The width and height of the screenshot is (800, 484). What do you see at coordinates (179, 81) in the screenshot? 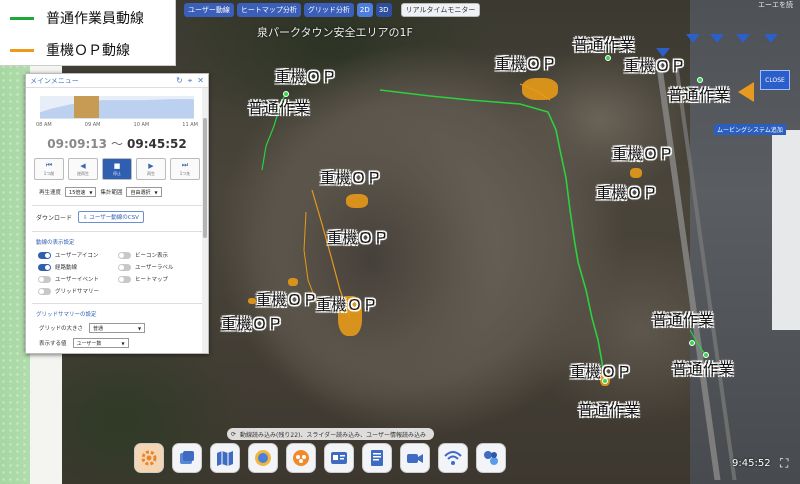
I see `refresh-icon: ↻` at bounding box center [179, 81].